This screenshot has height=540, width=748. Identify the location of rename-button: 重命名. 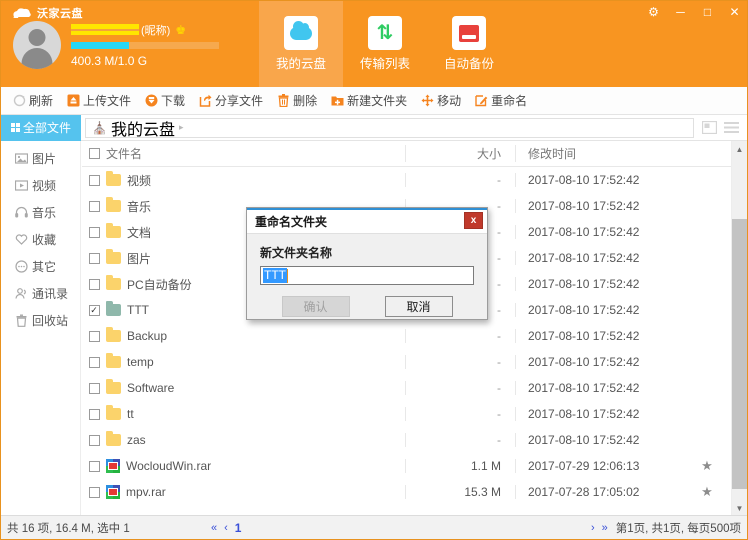
(501, 100).